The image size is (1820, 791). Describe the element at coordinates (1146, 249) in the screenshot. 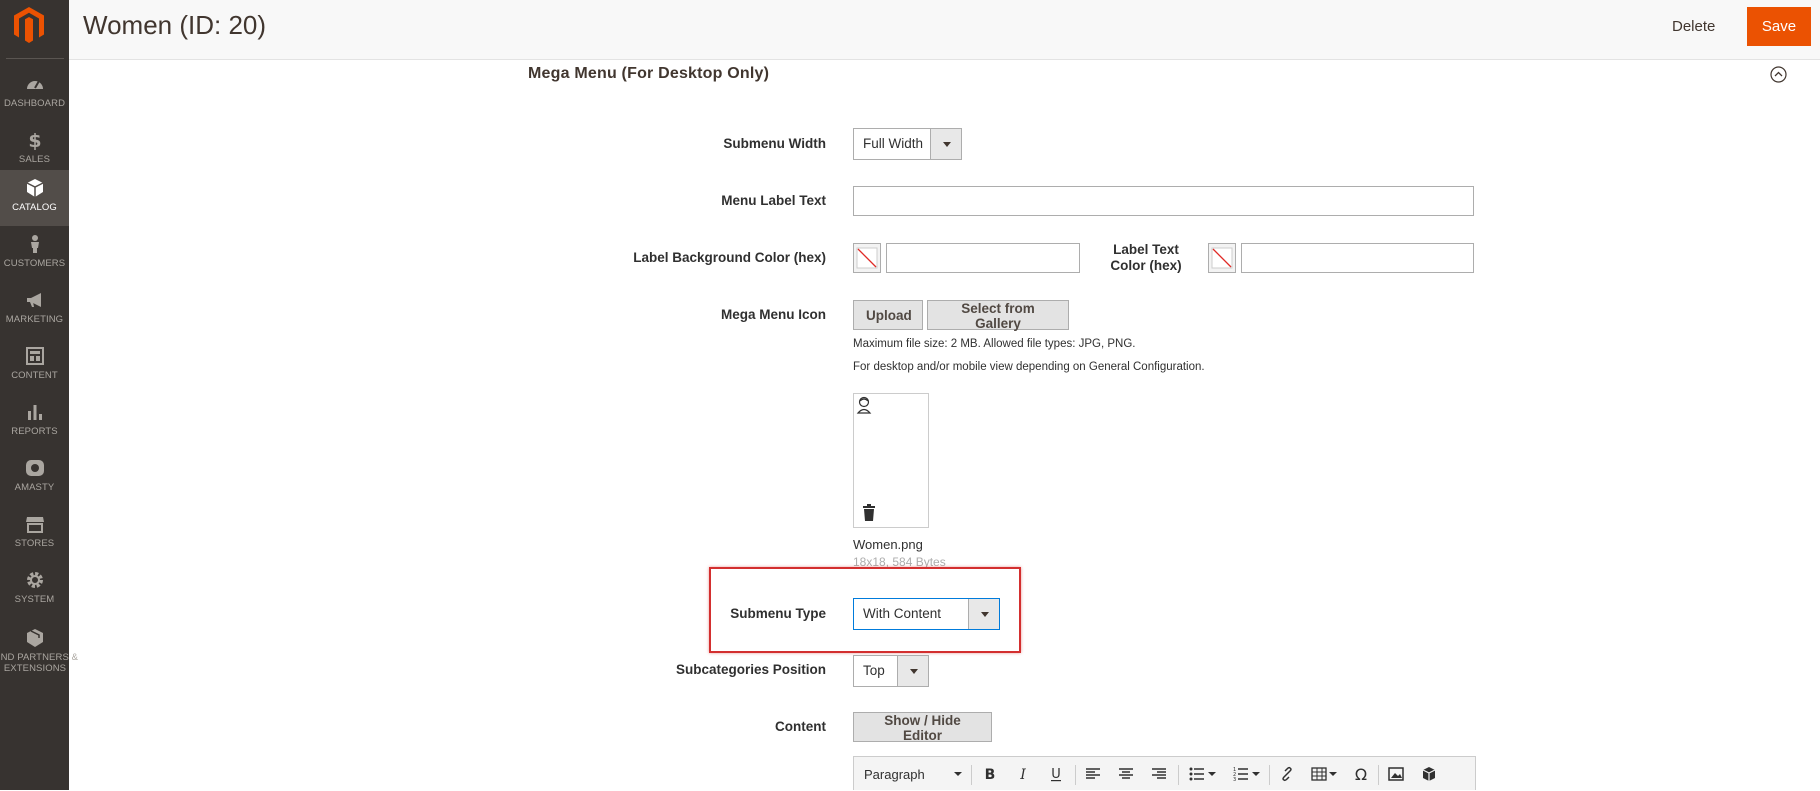

I see `label-text-color-label-line1: Label Text` at that location.